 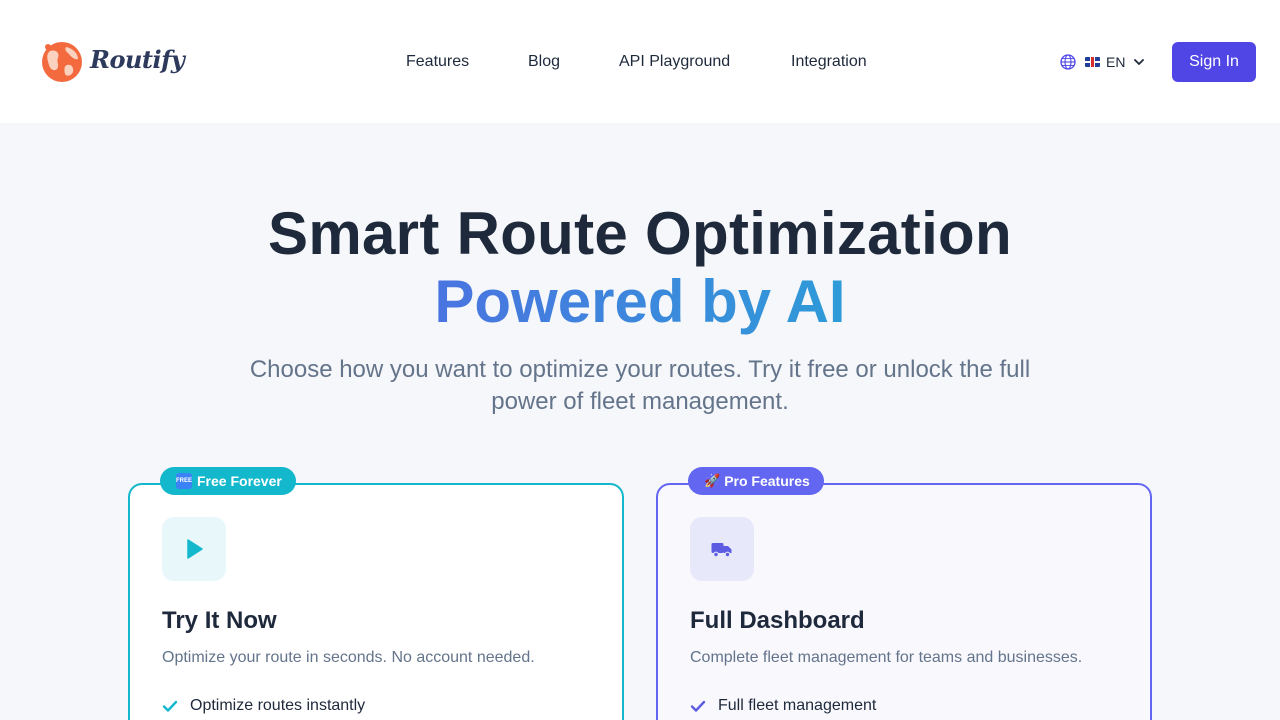 What do you see at coordinates (437, 62) in the screenshot?
I see `nav-features: Features` at bounding box center [437, 62].